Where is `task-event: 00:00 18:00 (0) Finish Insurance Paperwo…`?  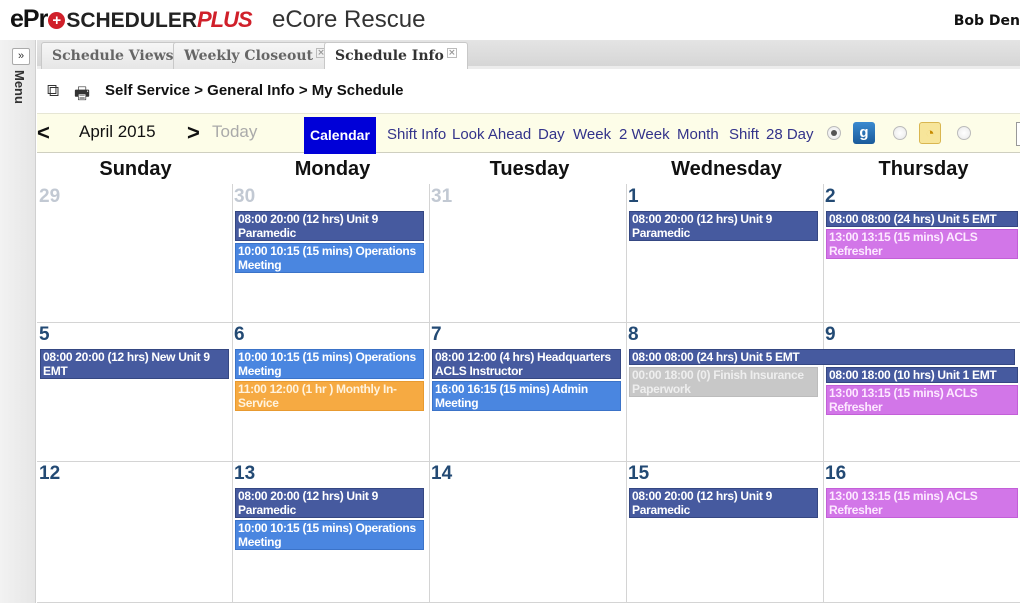 task-event: 00:00 18:00 (0) Finish Insurance Paperwo… is located at coordinates (723, 382).